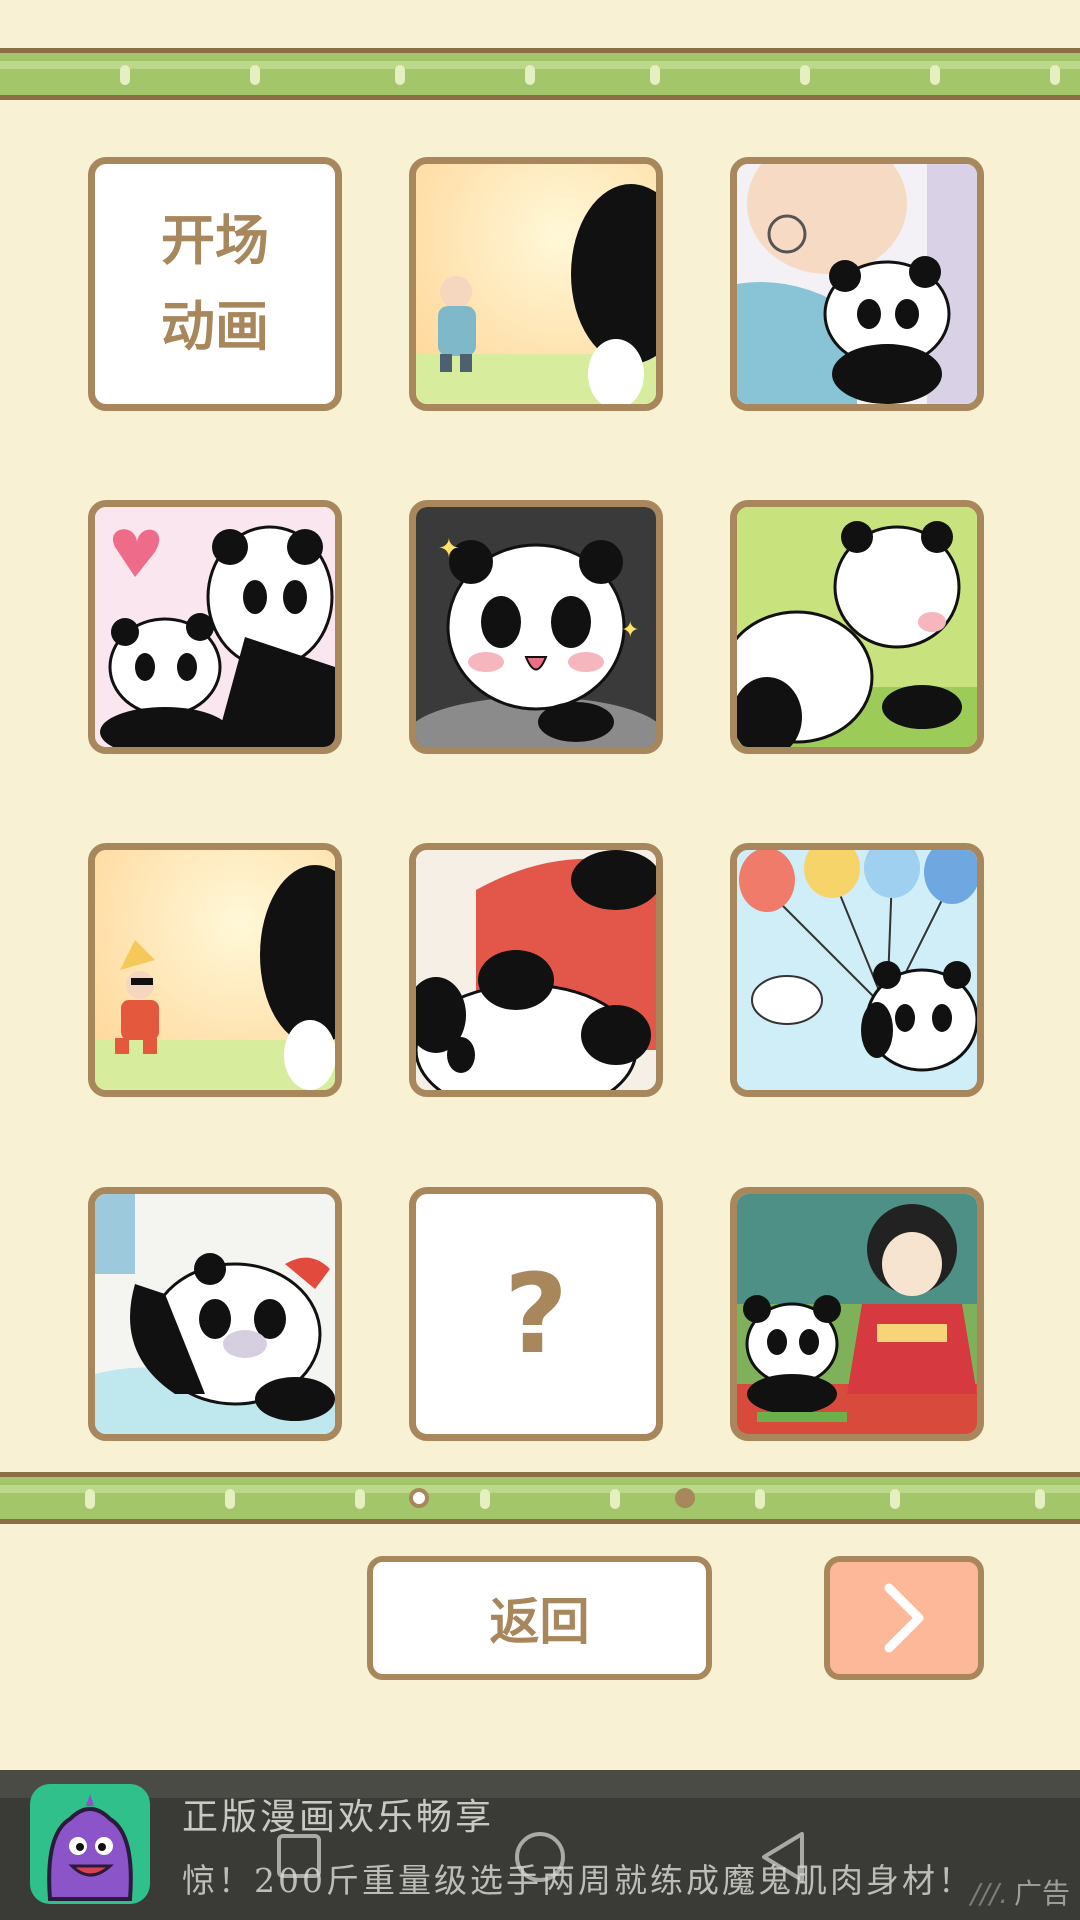 Image resolution: width=1080 pixels, height=1920 pixels. I want to click on bamboo-divider-top, so click(540, 74).